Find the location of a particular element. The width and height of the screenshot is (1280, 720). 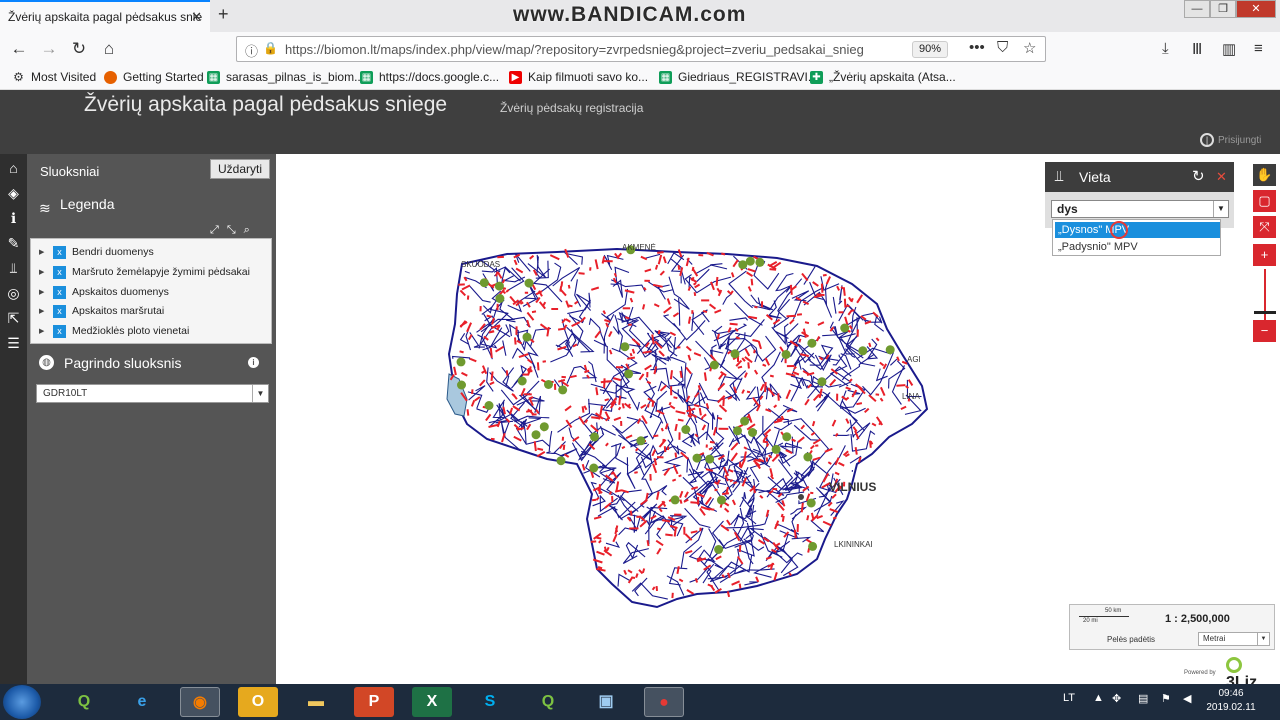

close-panel-button: Uždaryti is located at coordinates (240, 169).